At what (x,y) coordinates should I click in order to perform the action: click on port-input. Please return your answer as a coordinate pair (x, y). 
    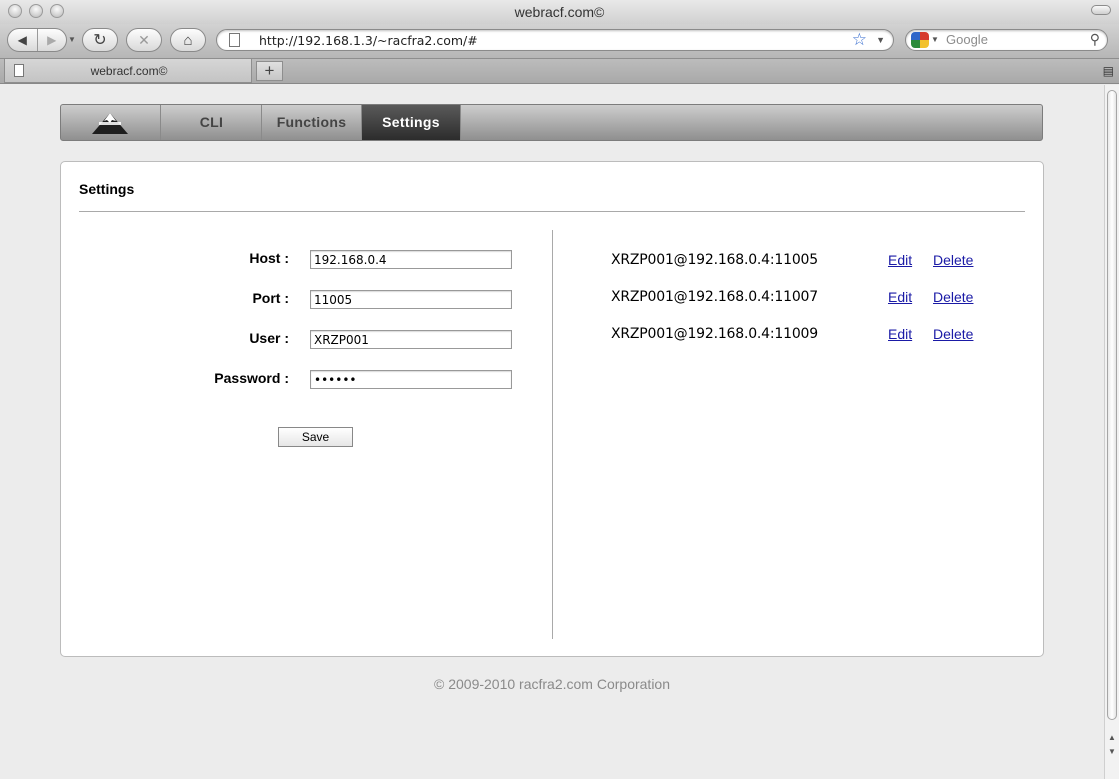
    Looking at the image, I should click on (411, 299).